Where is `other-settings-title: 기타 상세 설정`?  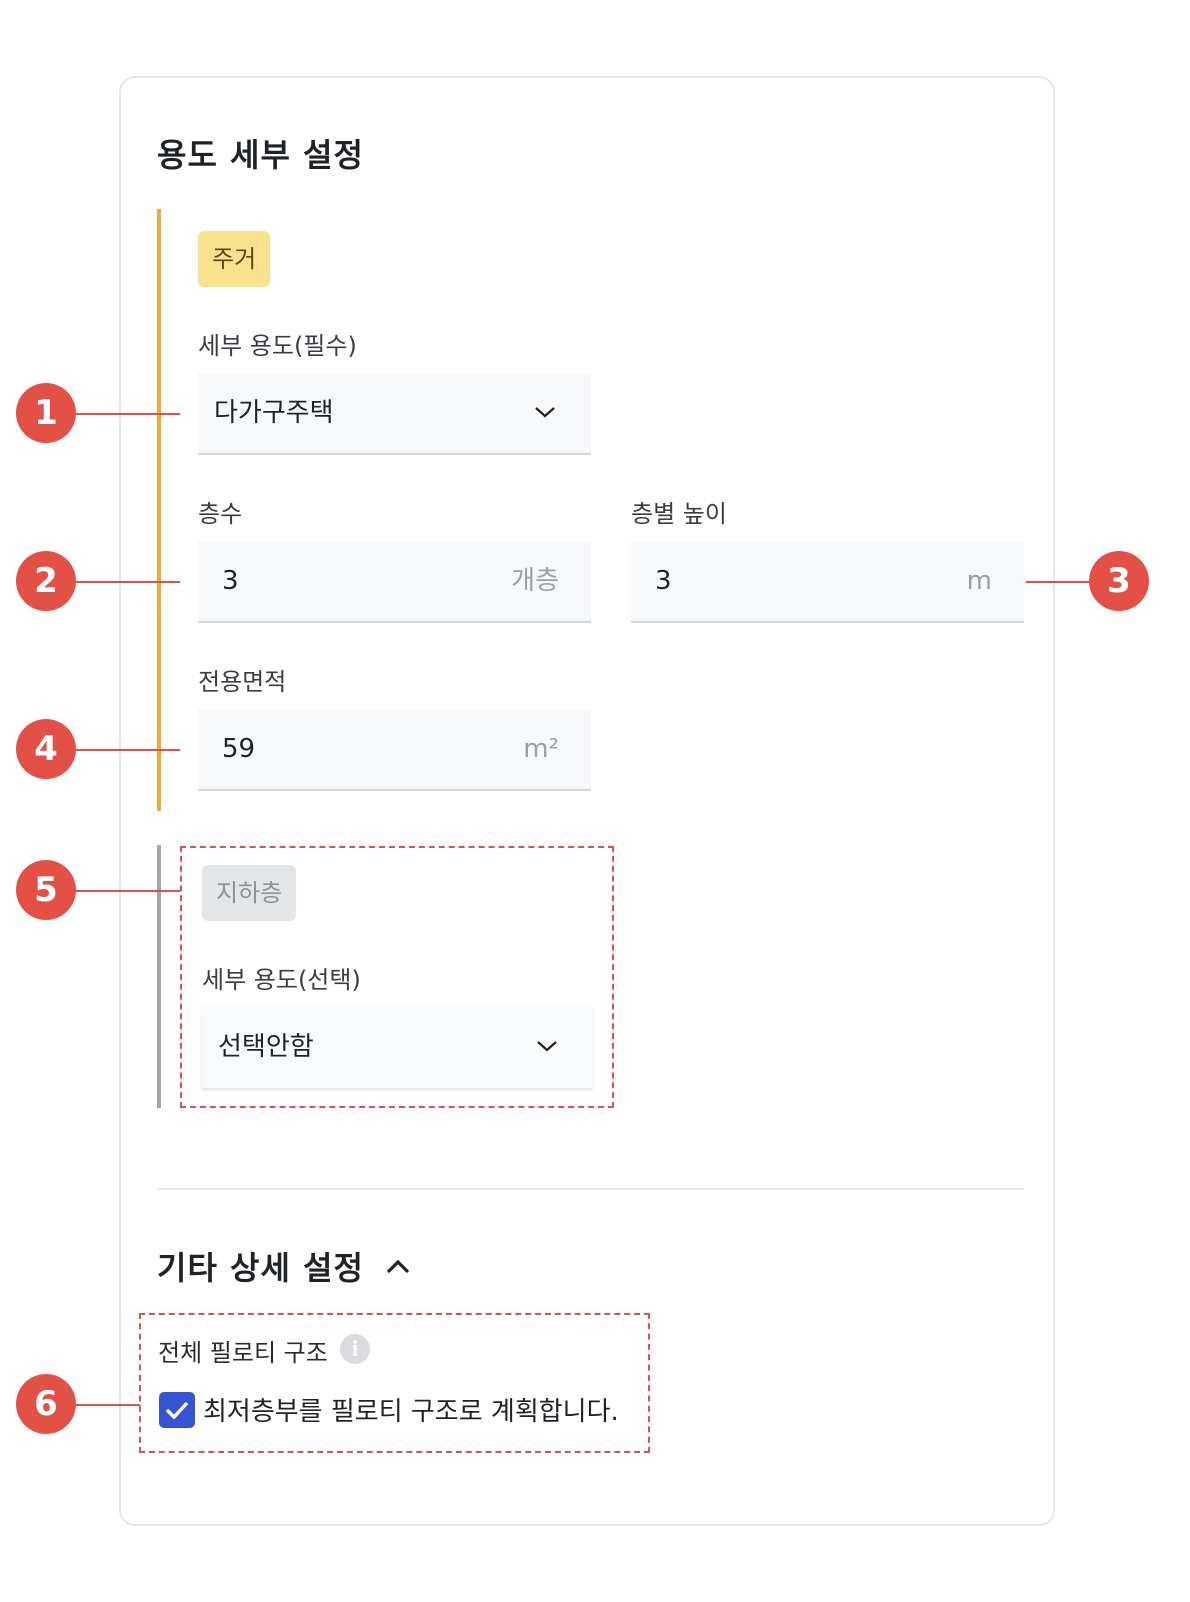 other-settings-title: 기타 상세 설정 is located at coordinates (260, 1268).